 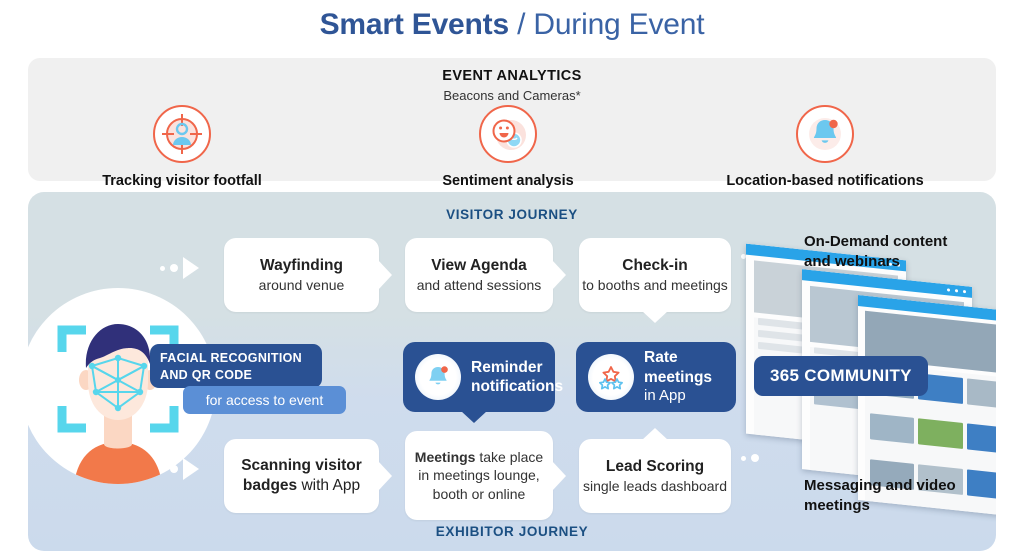 I want to click on analytics-item-tracking: Tracking visitor footfall, so click(x=182, y=147).